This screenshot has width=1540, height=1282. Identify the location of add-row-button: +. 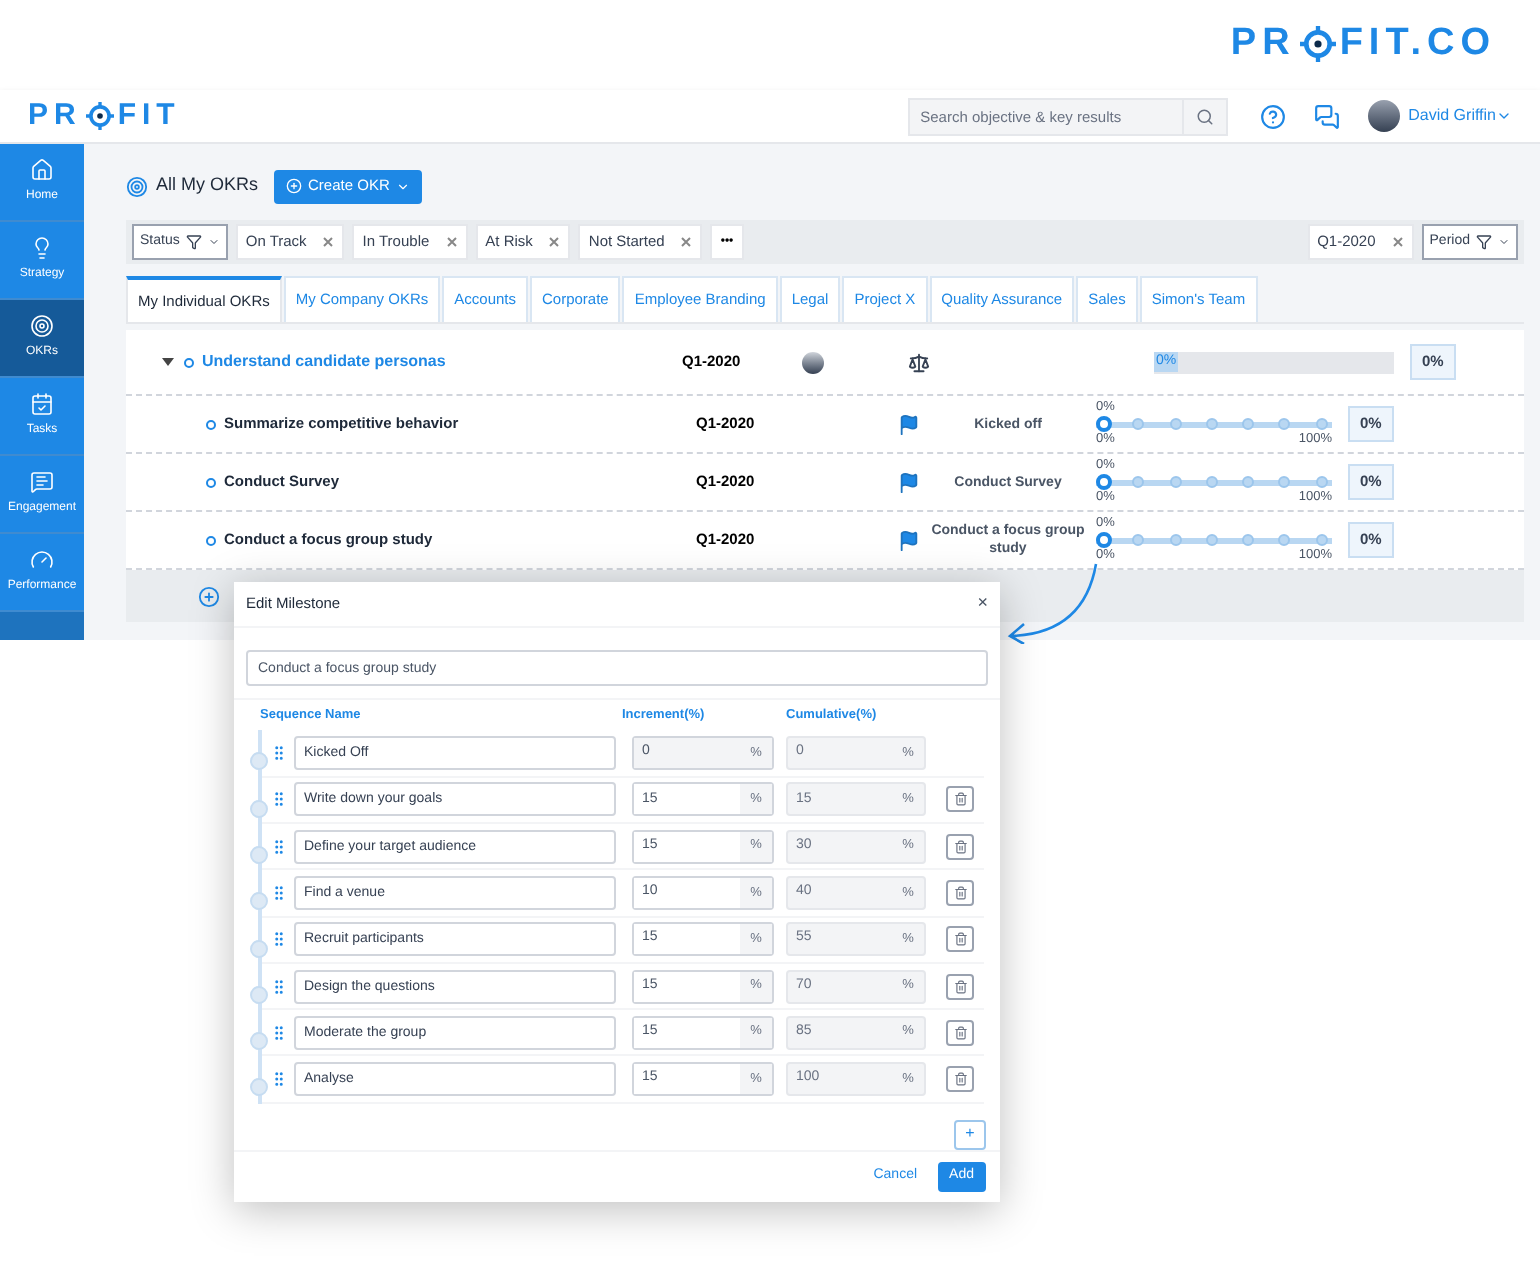
(970, 1134).